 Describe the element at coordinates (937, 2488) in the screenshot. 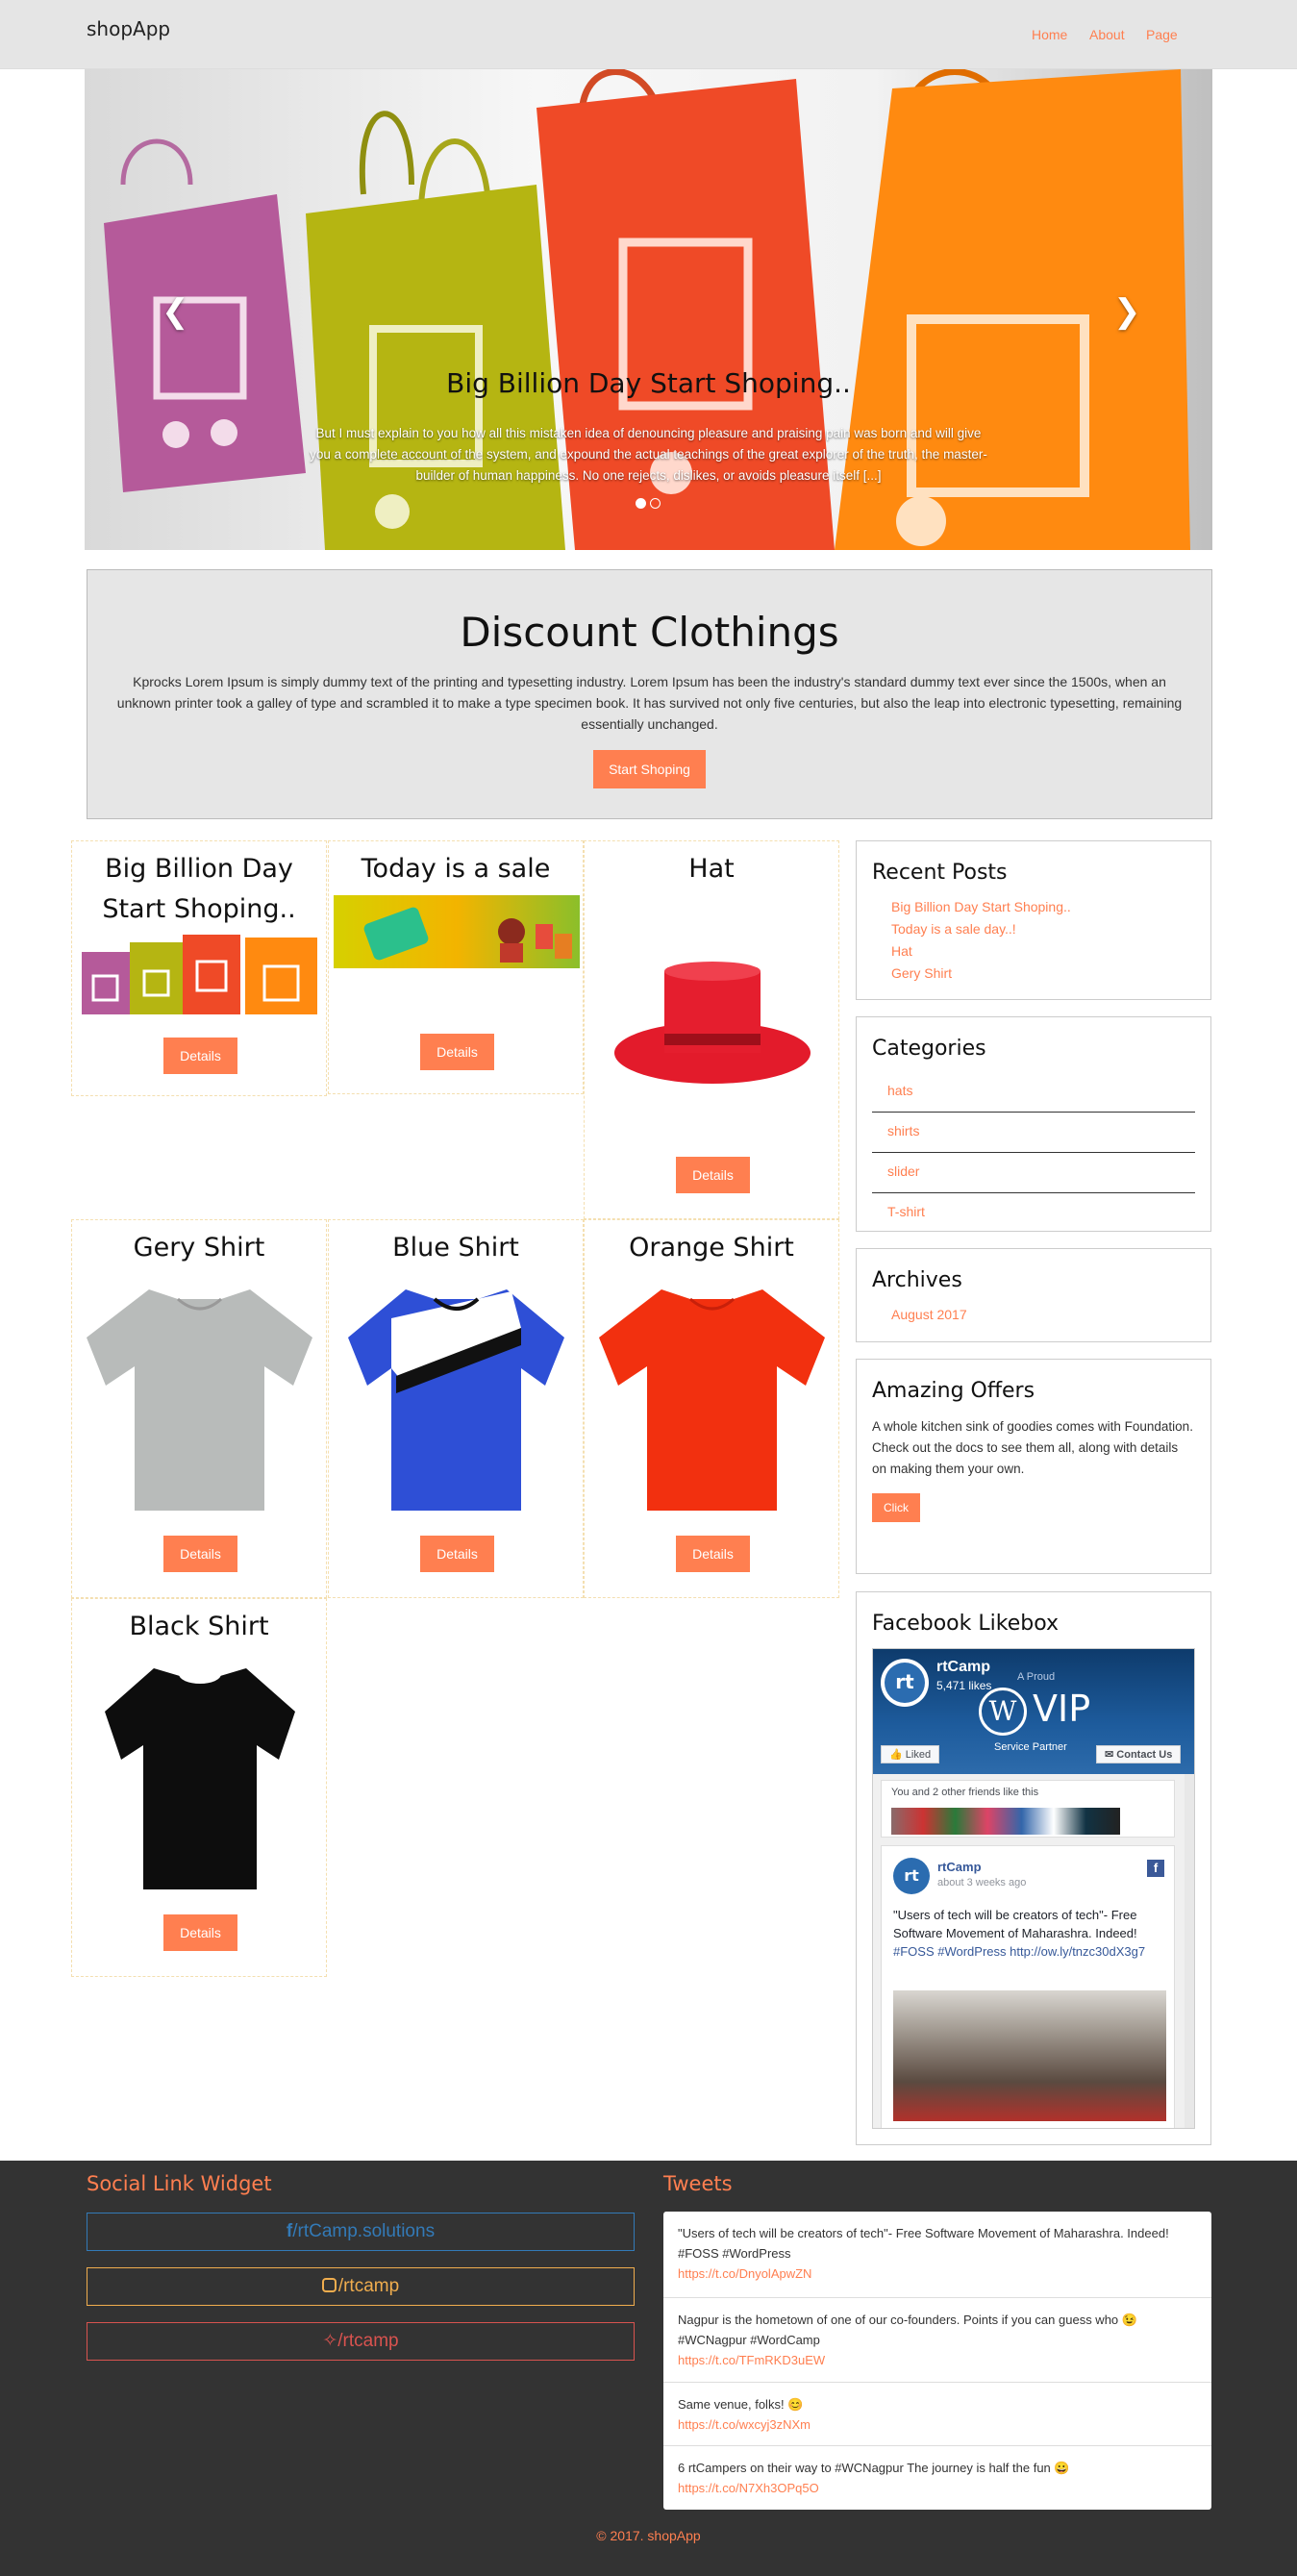

I see `tweet-link: https://t.co/N7Xh3OPq5O` at that location.